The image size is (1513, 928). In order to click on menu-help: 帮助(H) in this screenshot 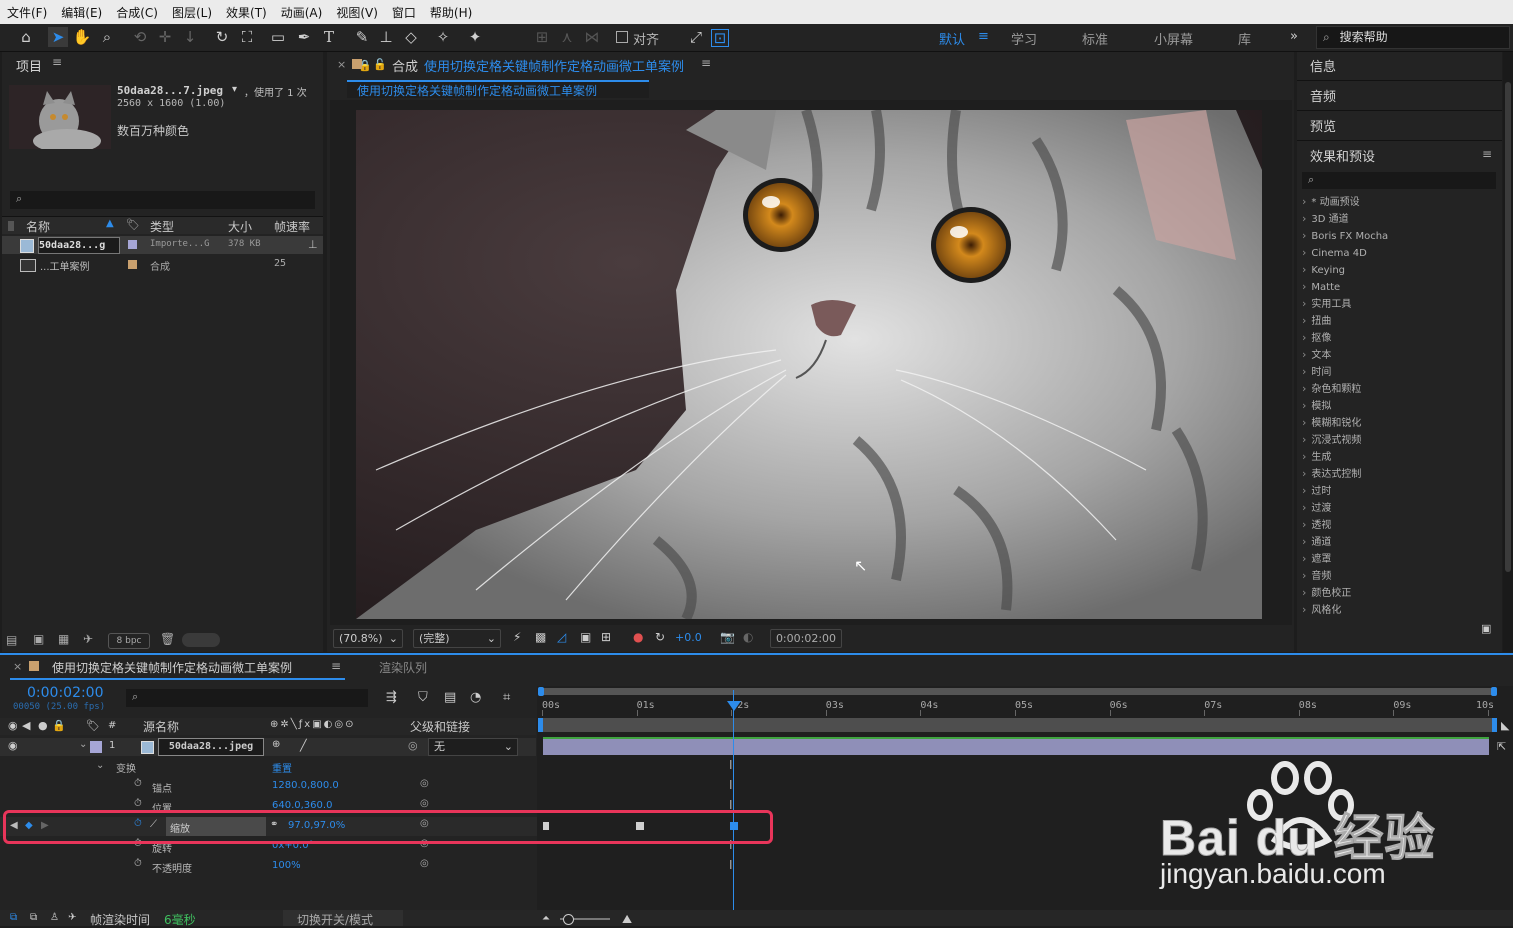, I will do `click(451, 12)`.